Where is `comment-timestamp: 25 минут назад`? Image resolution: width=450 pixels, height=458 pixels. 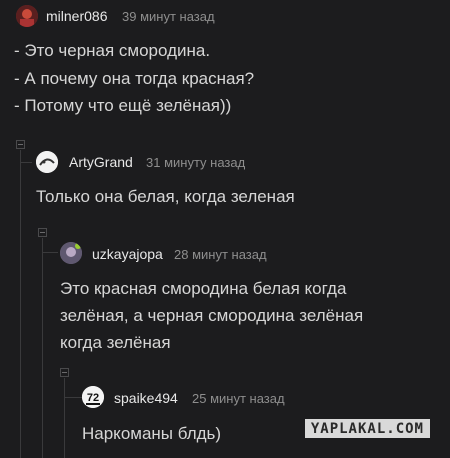 comment-timestamp: 25 минут назад is located at coordinates (238, 398).